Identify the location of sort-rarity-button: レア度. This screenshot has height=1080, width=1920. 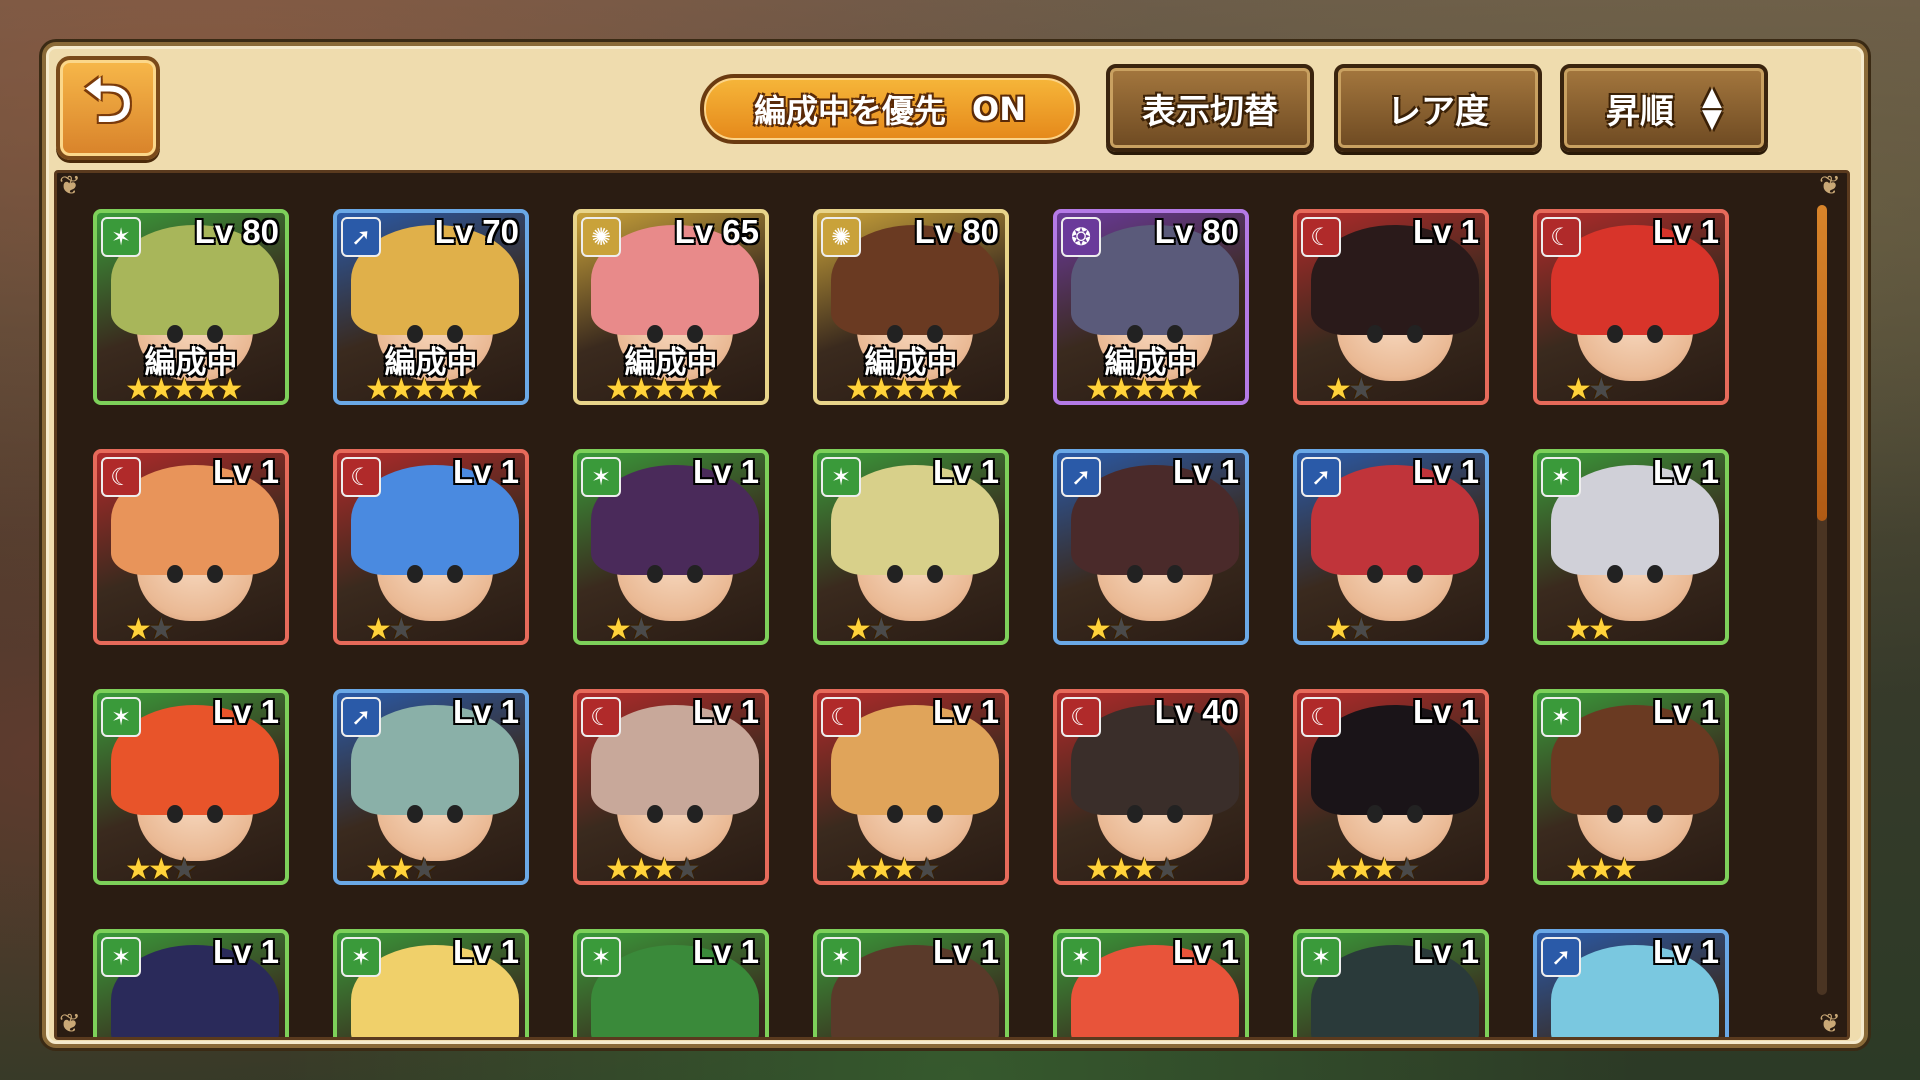
(1438, 108).